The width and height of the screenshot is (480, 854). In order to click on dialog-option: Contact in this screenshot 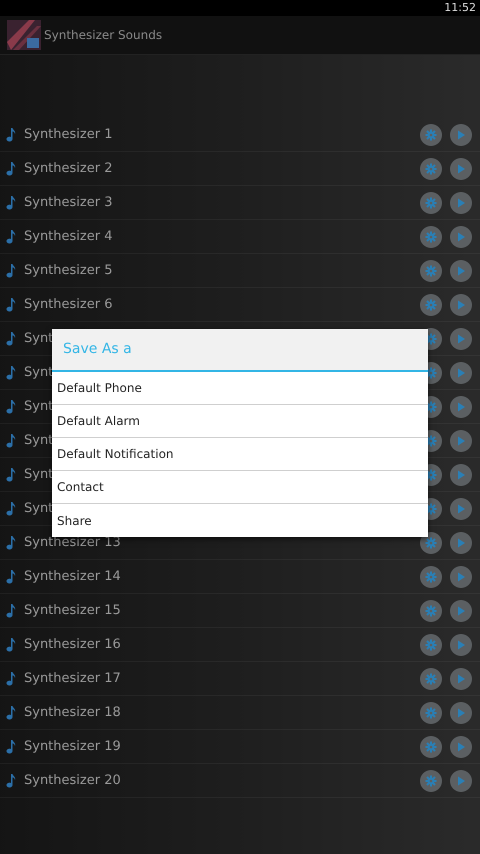, I will do `click(240, 487)`.